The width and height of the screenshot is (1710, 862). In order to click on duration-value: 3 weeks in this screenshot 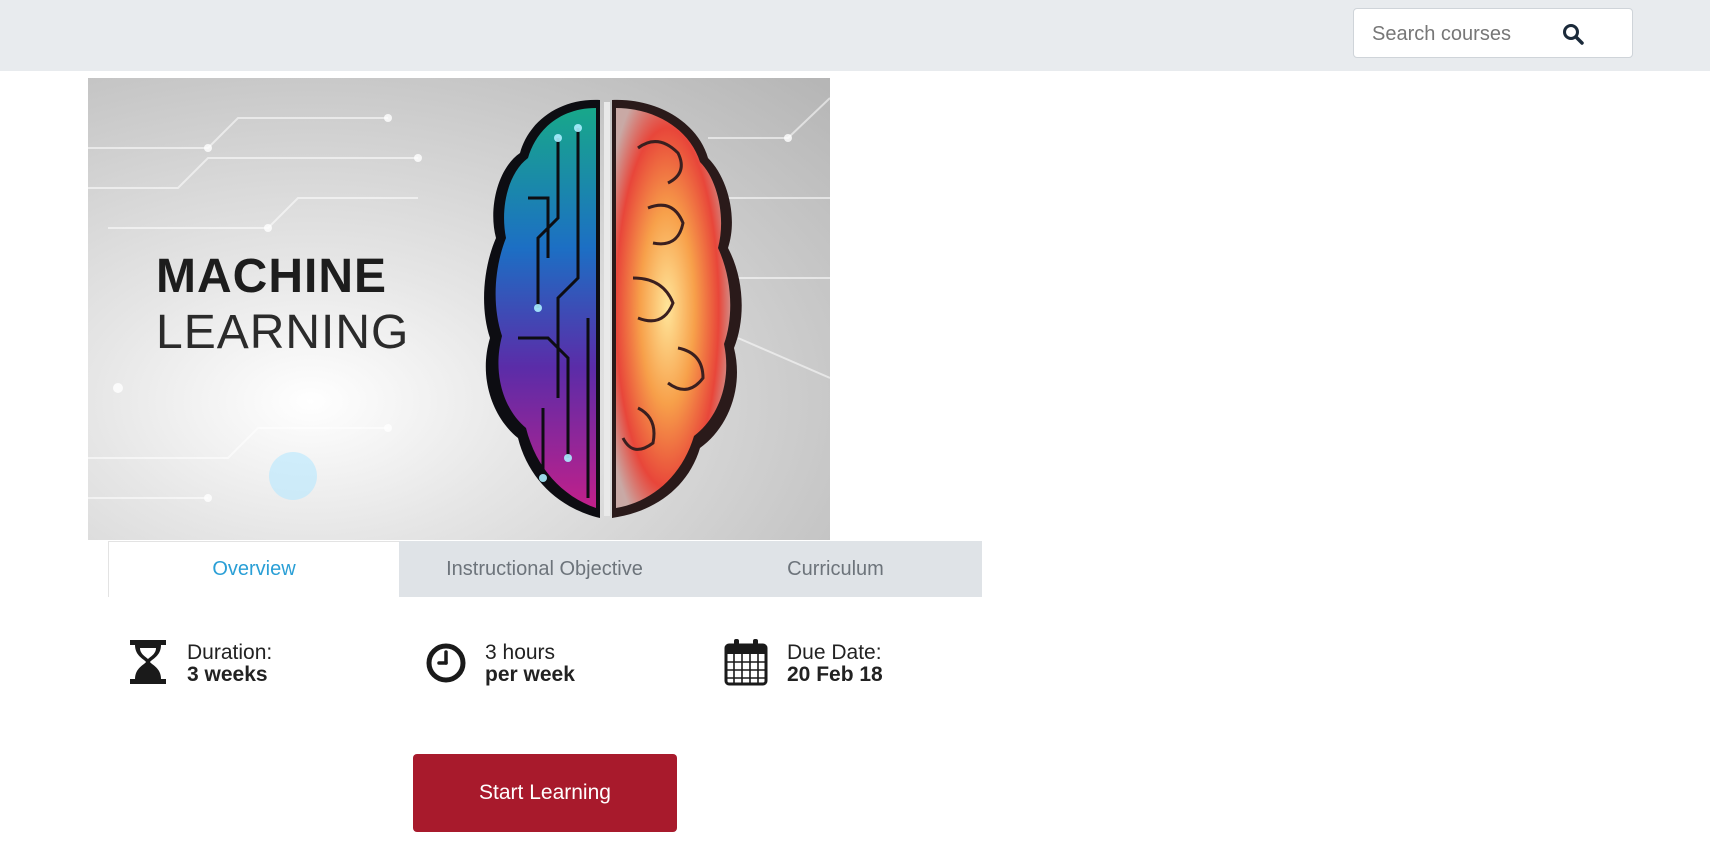, I will do `click(227, 674)`.